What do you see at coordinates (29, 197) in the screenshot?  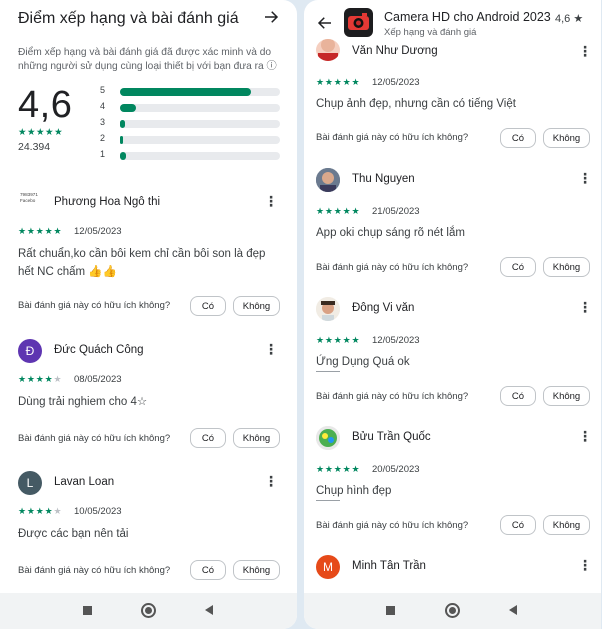 I see `avatar: 7983971 Facebo` at bounding box center [29, 197].